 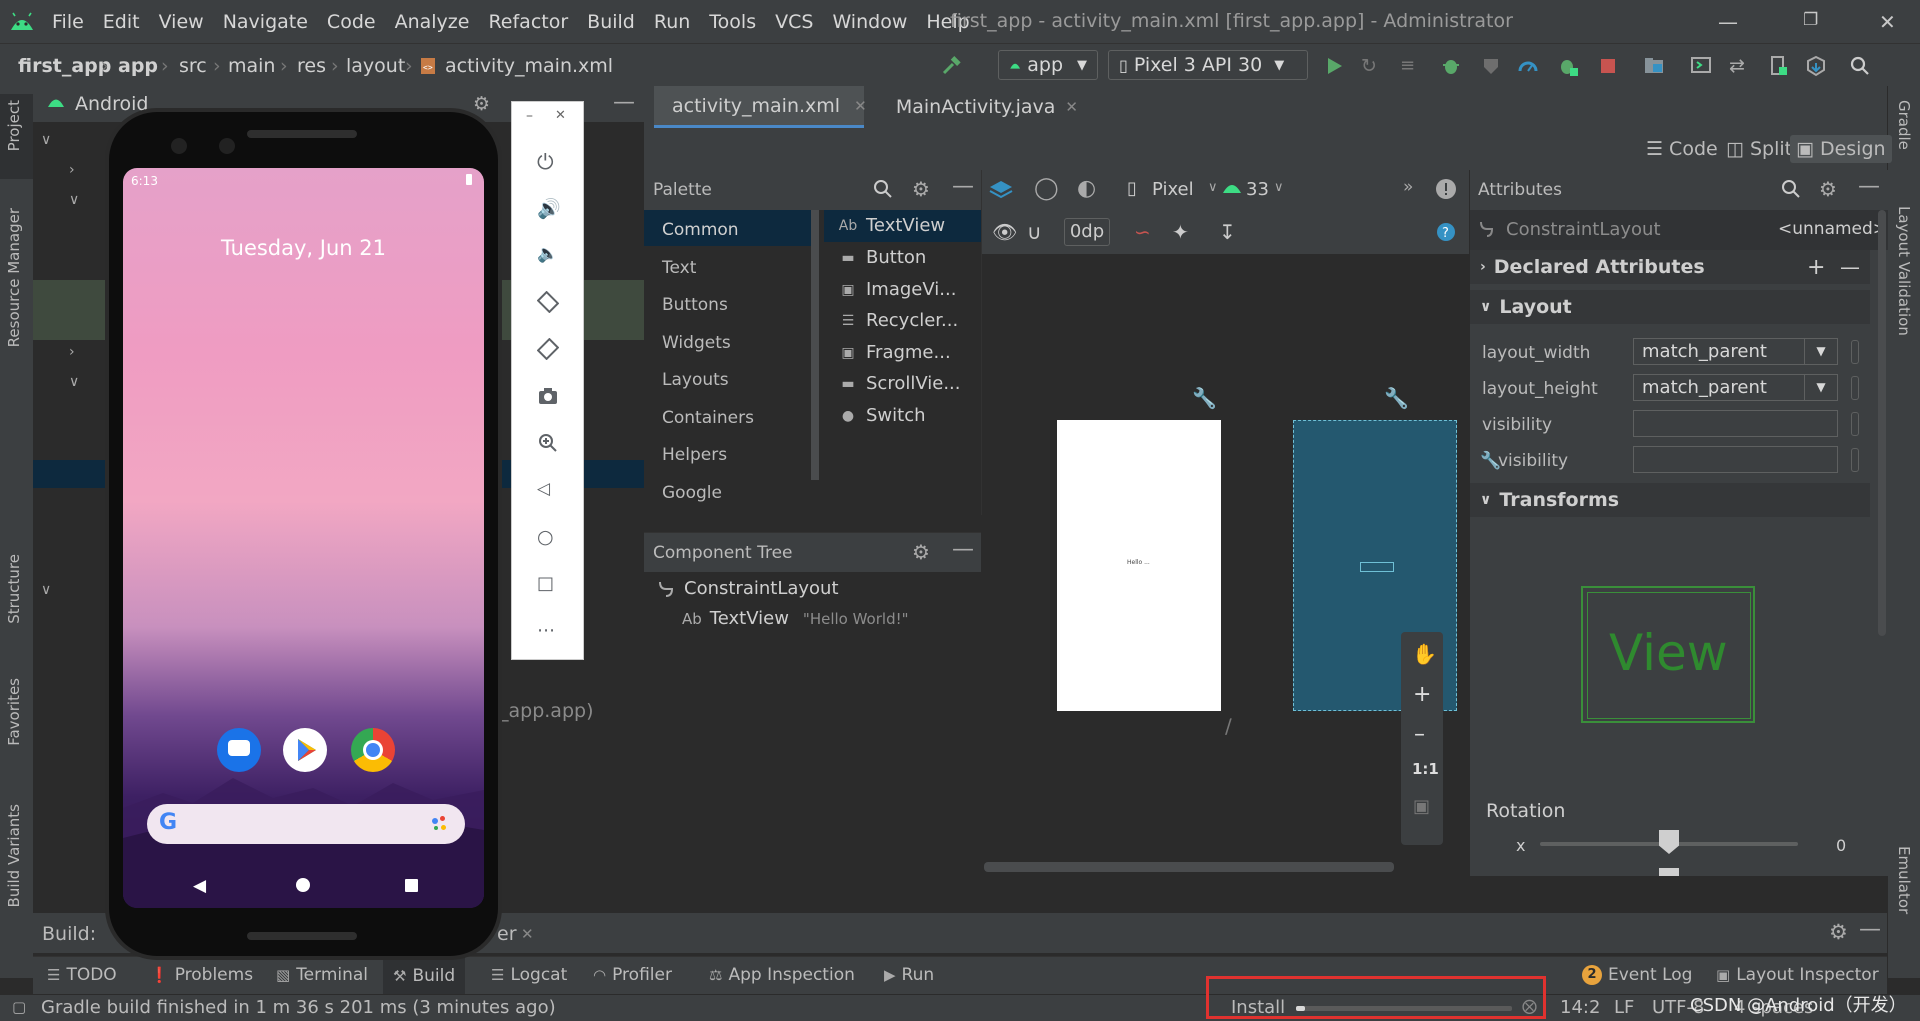 I want to click on hammer-build-icon, so click(x=951, y=66).